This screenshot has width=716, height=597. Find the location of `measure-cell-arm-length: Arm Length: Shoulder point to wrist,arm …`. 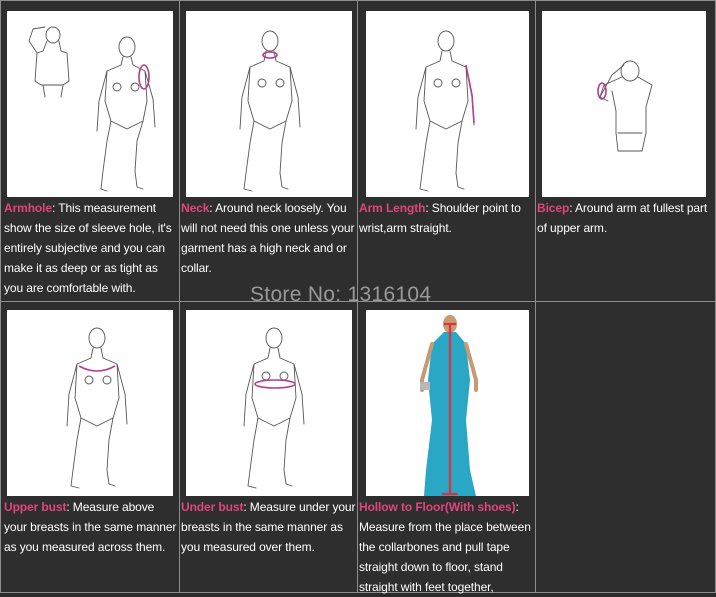

measure-cell-arm-length: Arm Length: Shoulder point to wrist,arm … is located at coordinates (446, 151).